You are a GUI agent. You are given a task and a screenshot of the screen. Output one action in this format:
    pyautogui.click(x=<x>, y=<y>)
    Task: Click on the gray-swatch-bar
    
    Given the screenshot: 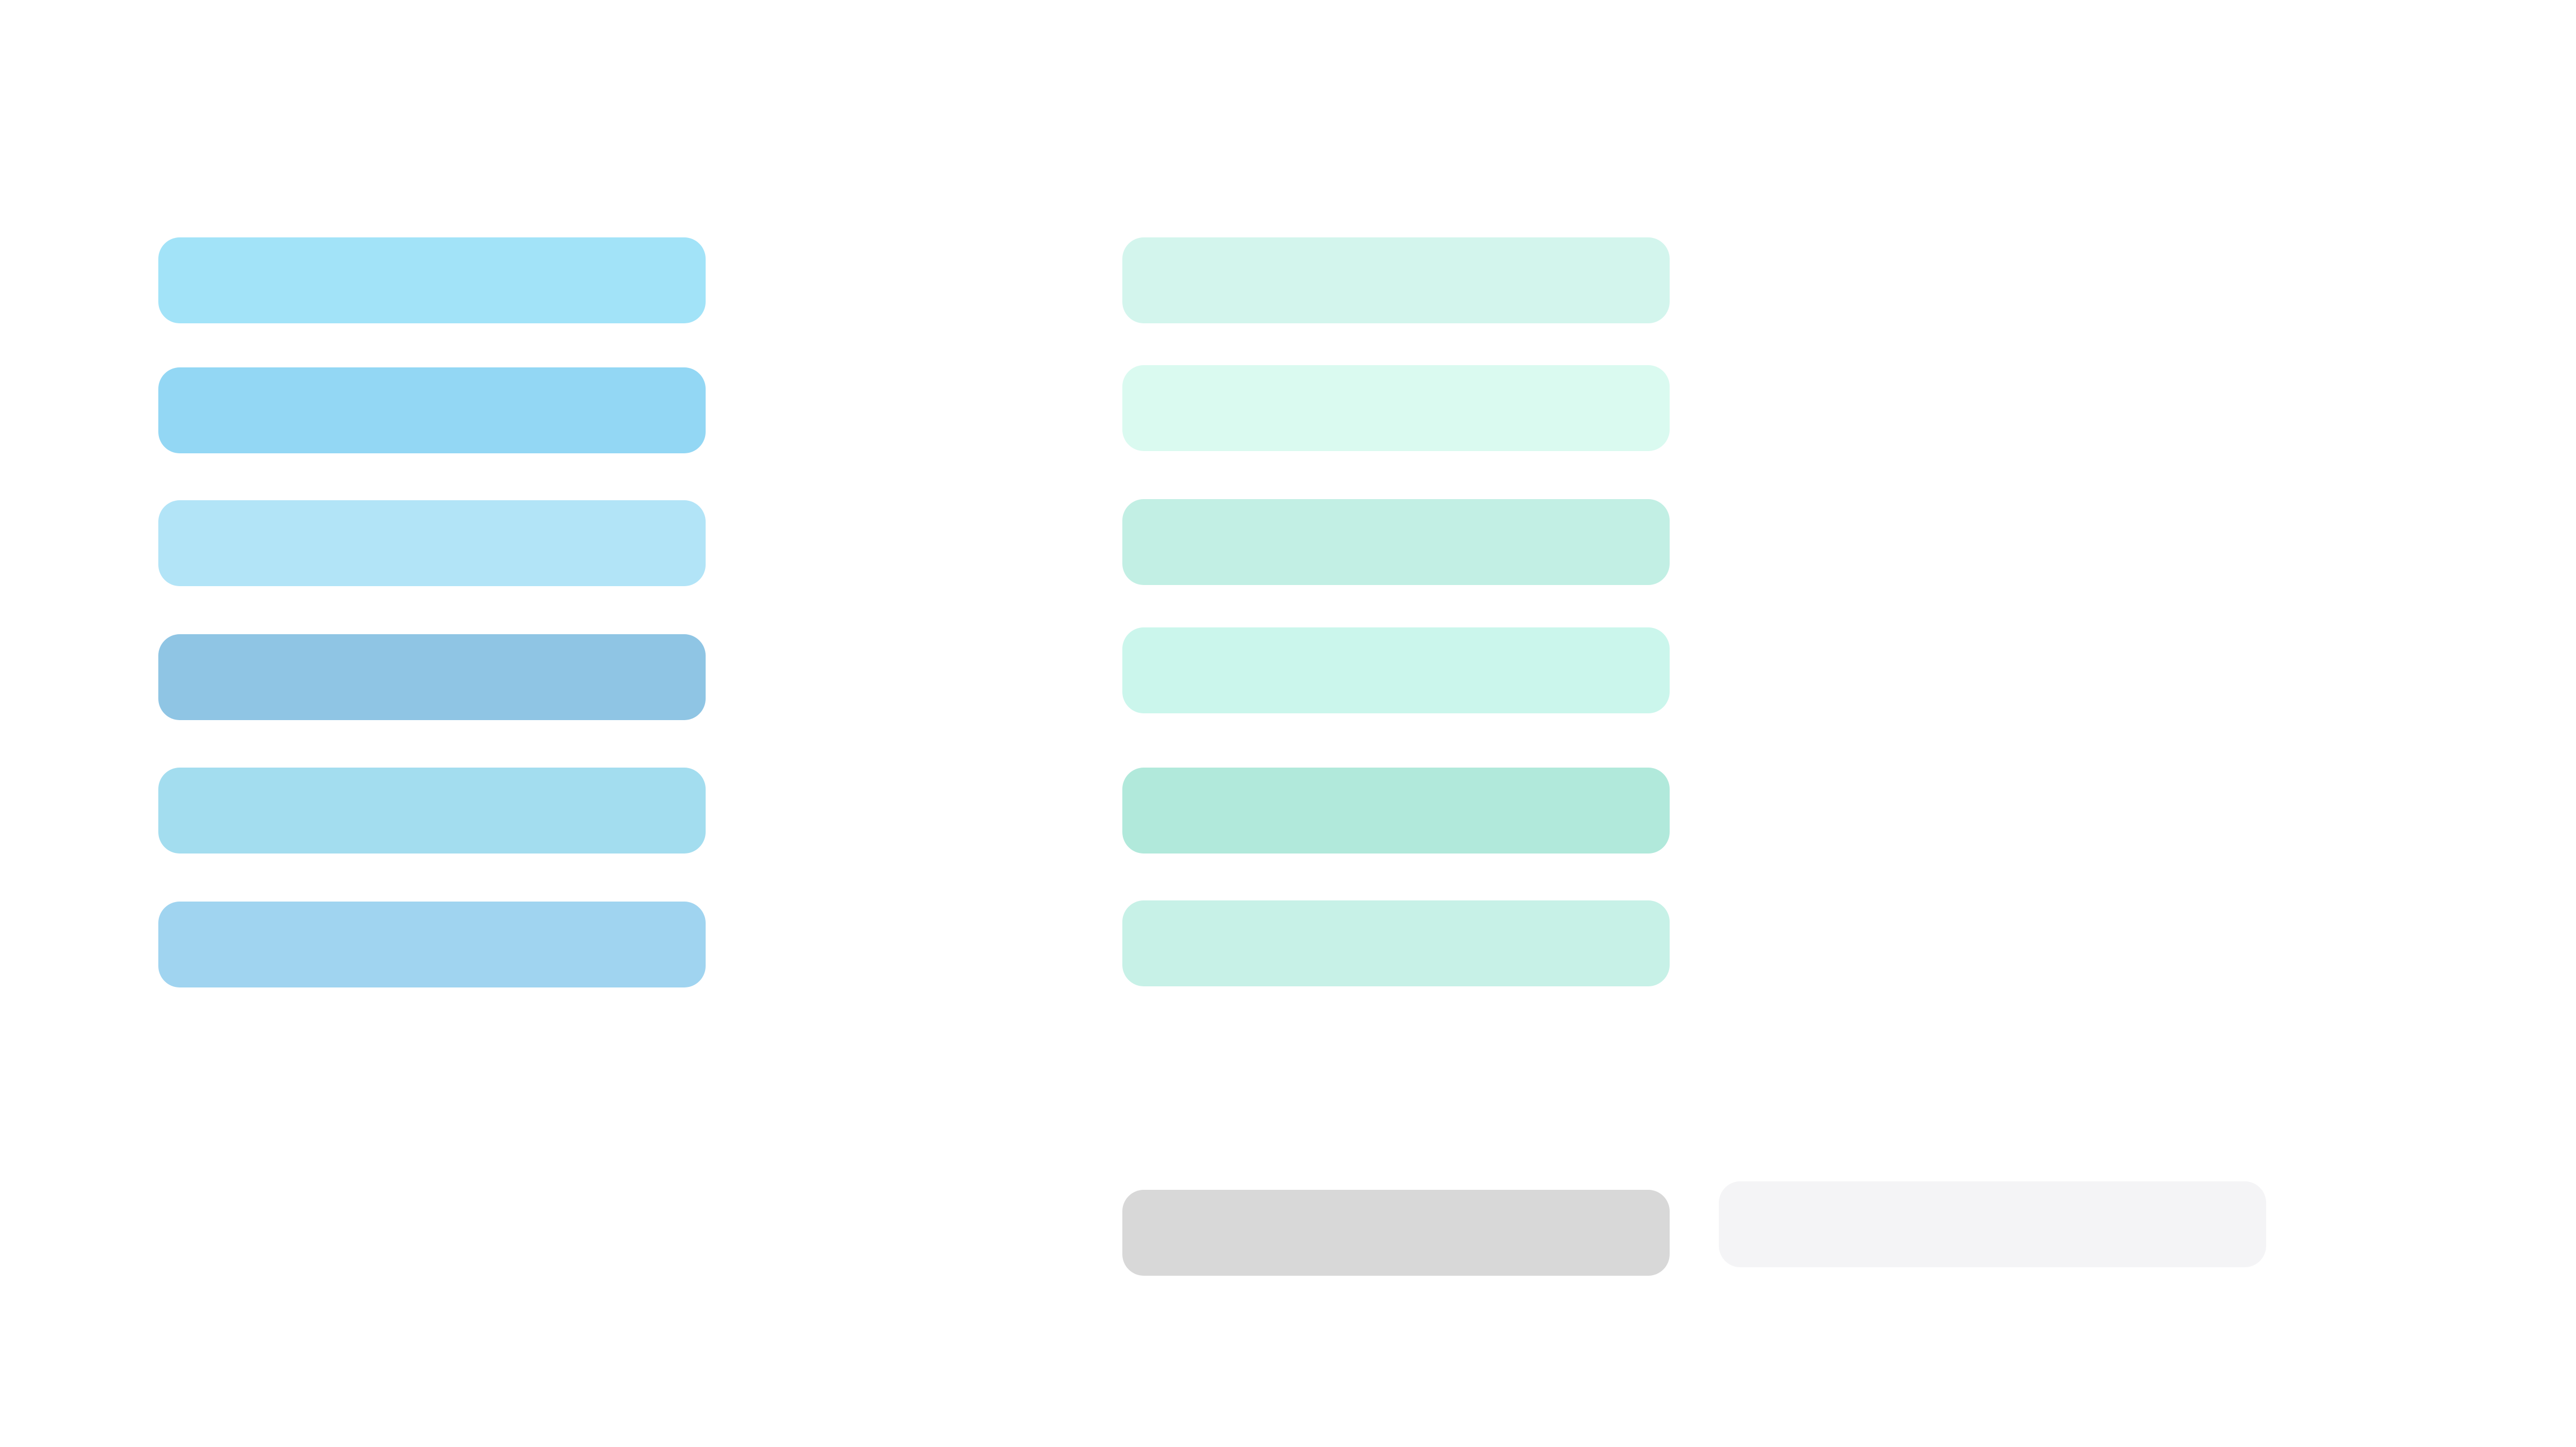 What is the action you would take?
    pyautogui.click(x=1396, y=1233)
    